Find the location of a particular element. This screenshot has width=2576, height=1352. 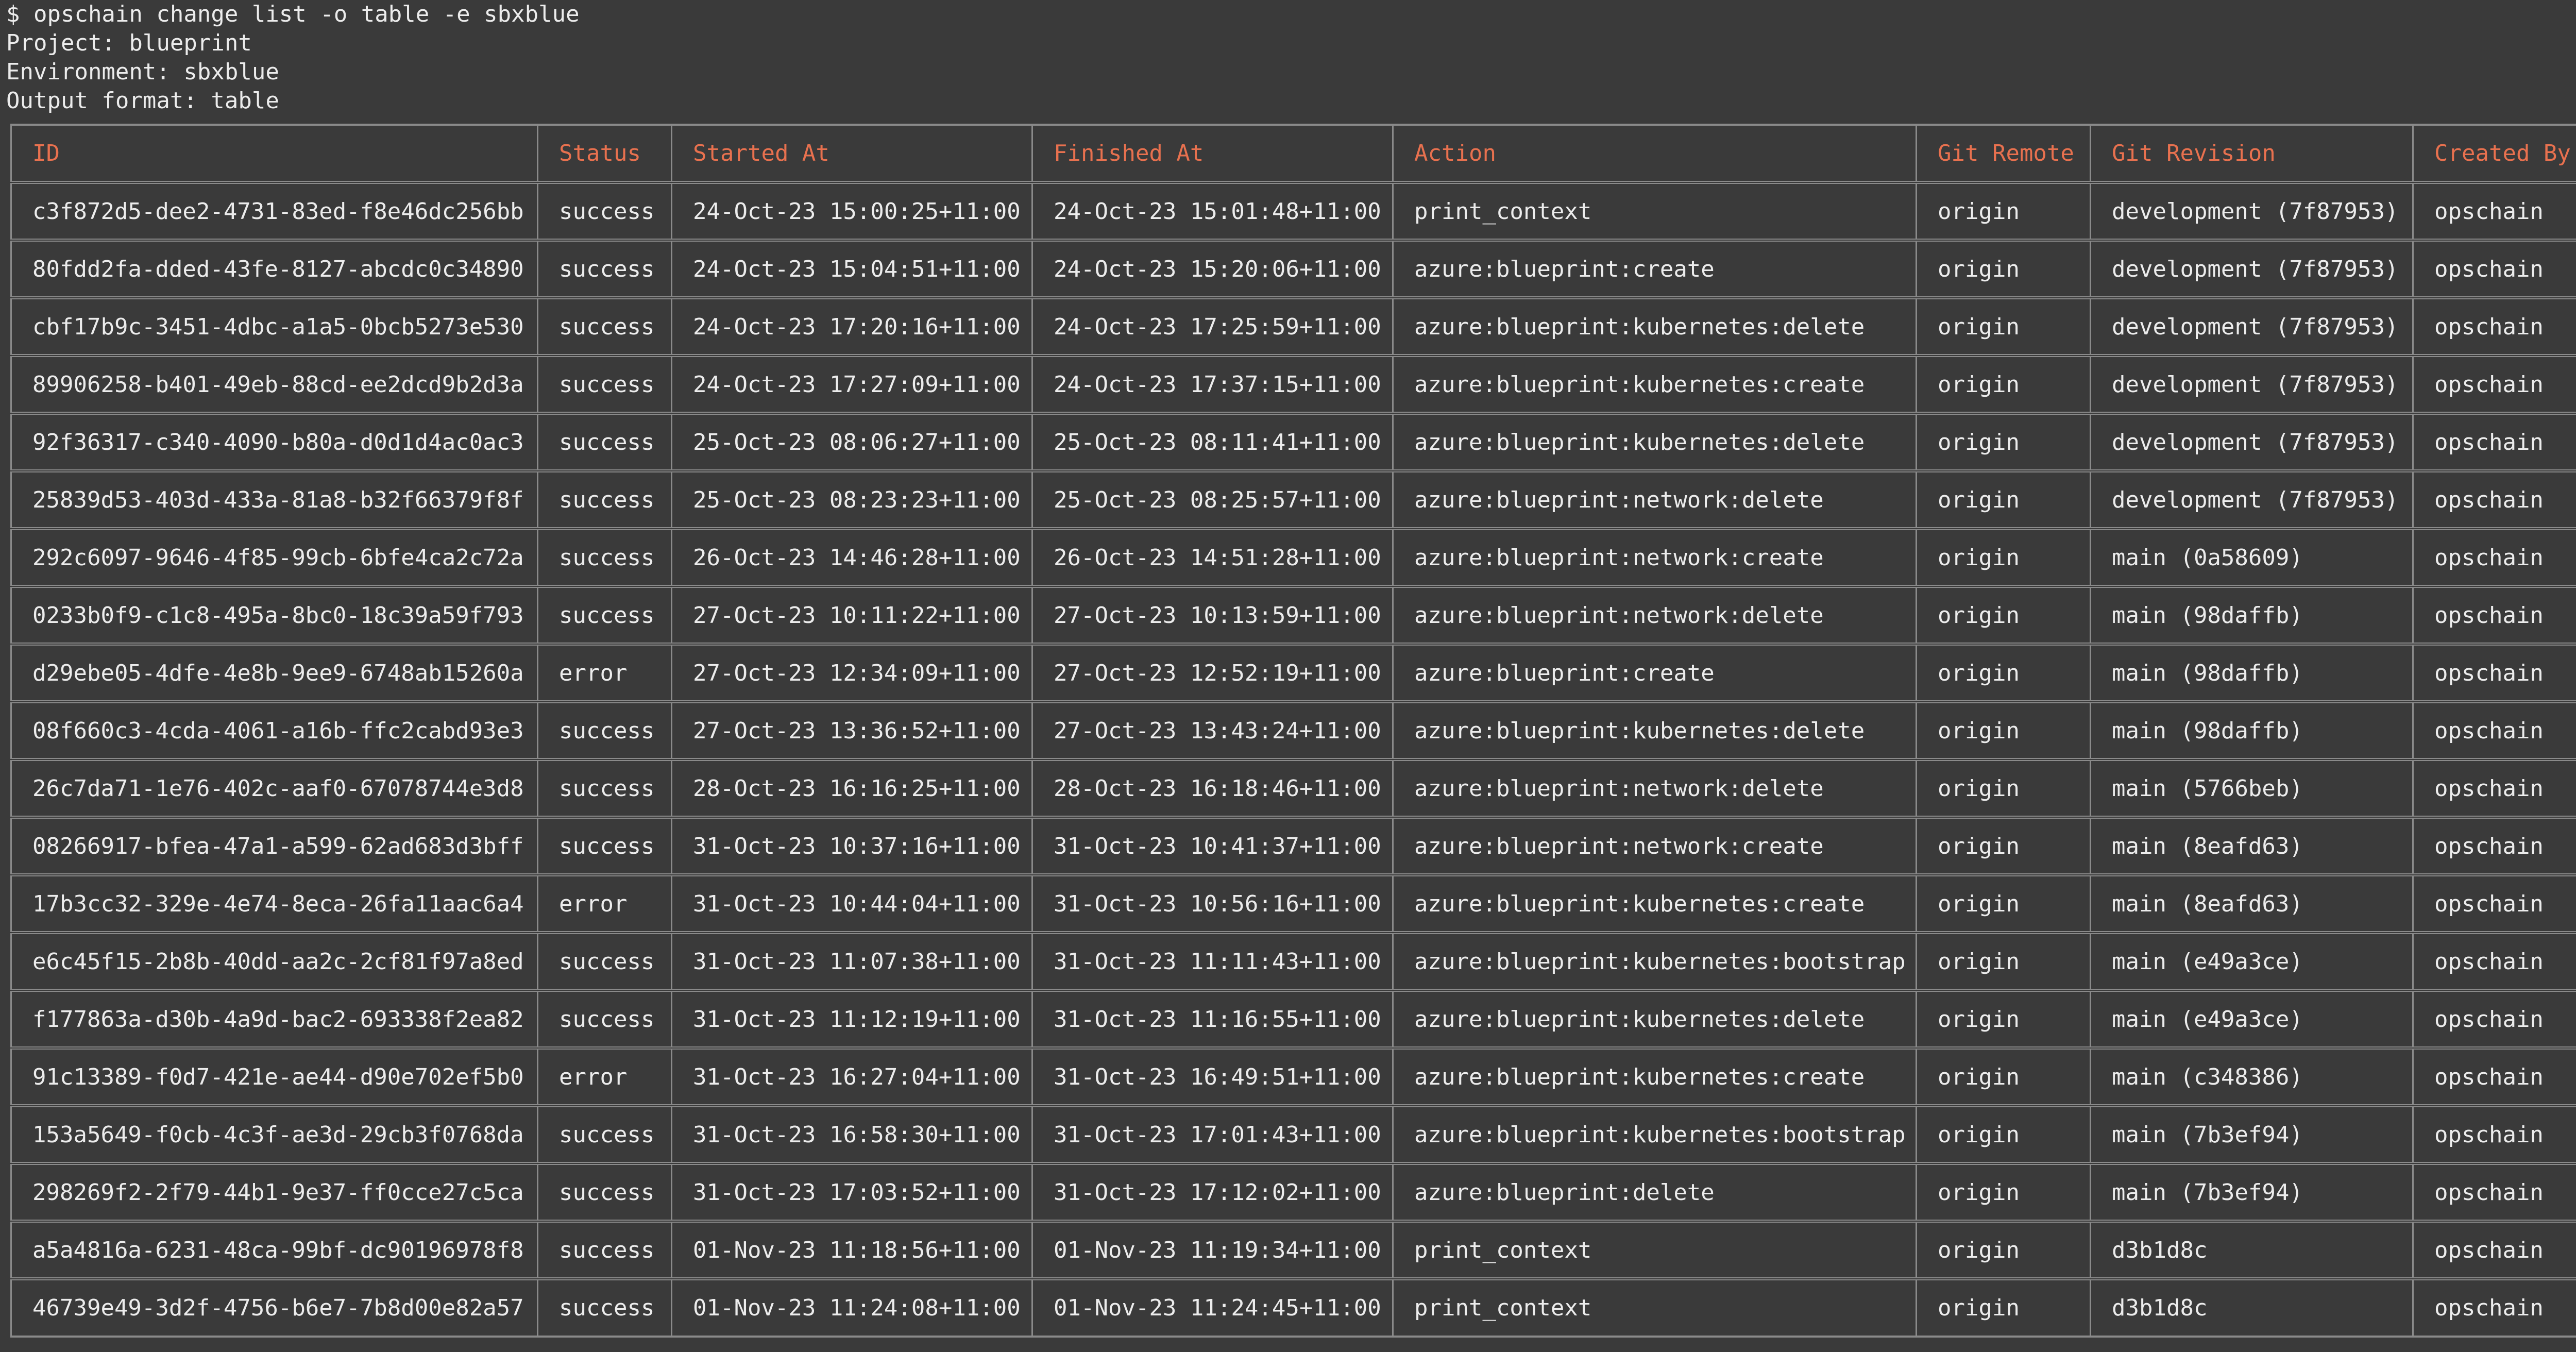

id-cell: cbf17b9c-3451-4dbc-a1a5-0bcb5273e530 is located at coordinates (274, 326).